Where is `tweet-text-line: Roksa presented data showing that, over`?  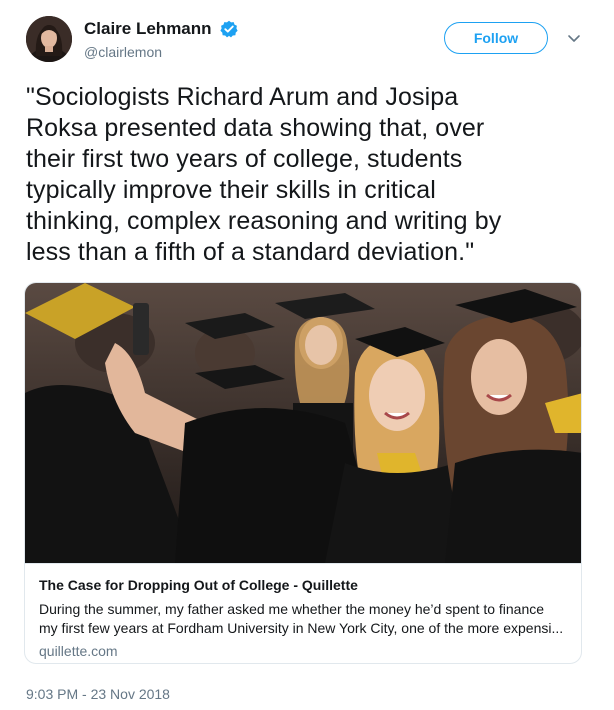 tweet-text-line: Roksa presented data showing that, over is located at coordinates (255, 128).